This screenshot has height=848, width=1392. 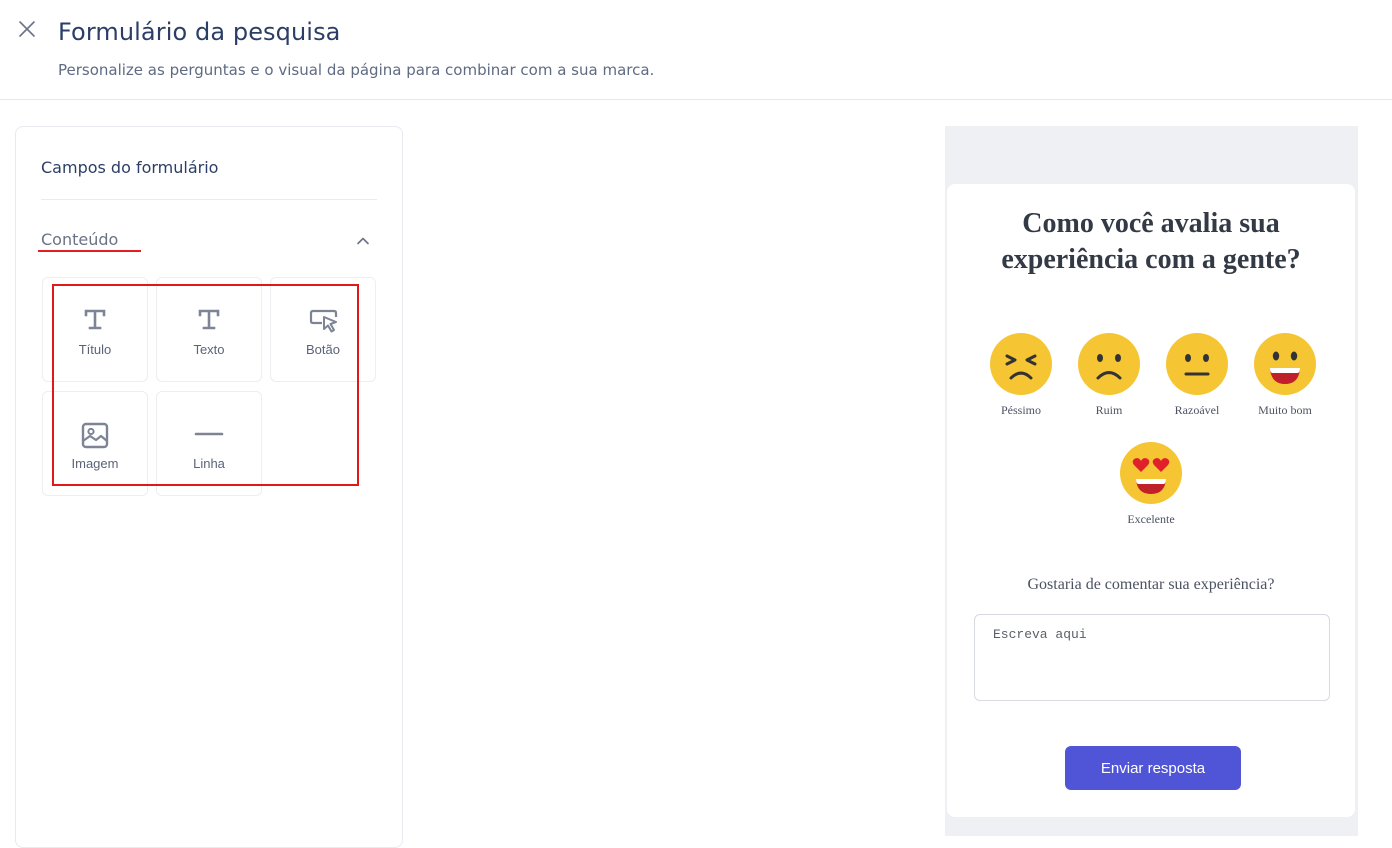 What do you see at coordinates (95, 463) in the screenshot?
I see `tile-label: Imagem` at bounding box center [95, 463].